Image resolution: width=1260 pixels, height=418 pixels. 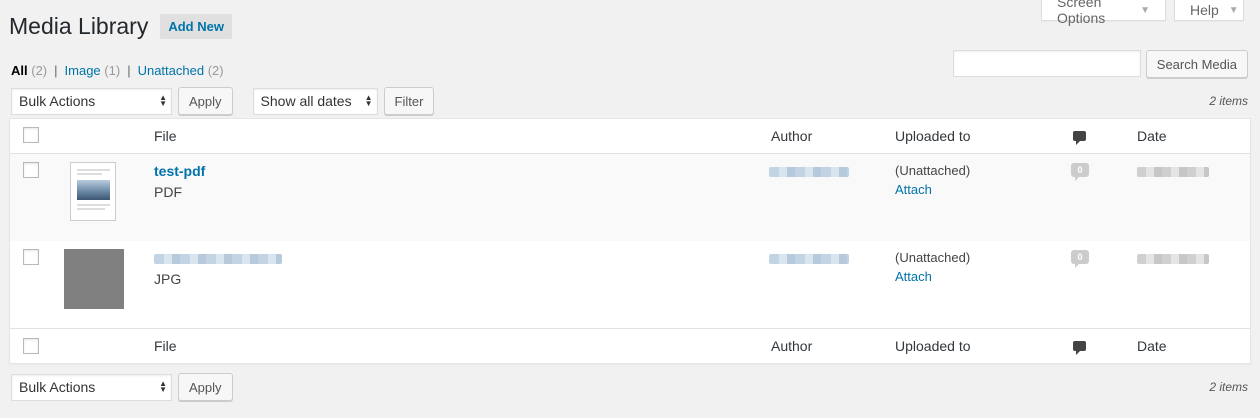 What do you see at coordinates (168, 279) in the screenshot?
I see `file-type: JPG` at bounding box center [168, 279].